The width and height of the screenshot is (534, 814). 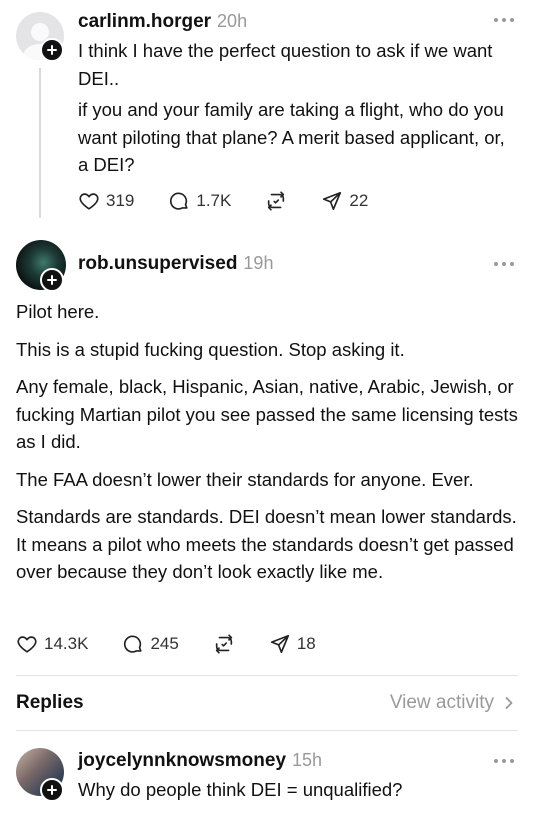 What do you see at coordinates (232, 21) in the screenshot?
I see `timestamp: 20h` at bounding box center [232, 21].